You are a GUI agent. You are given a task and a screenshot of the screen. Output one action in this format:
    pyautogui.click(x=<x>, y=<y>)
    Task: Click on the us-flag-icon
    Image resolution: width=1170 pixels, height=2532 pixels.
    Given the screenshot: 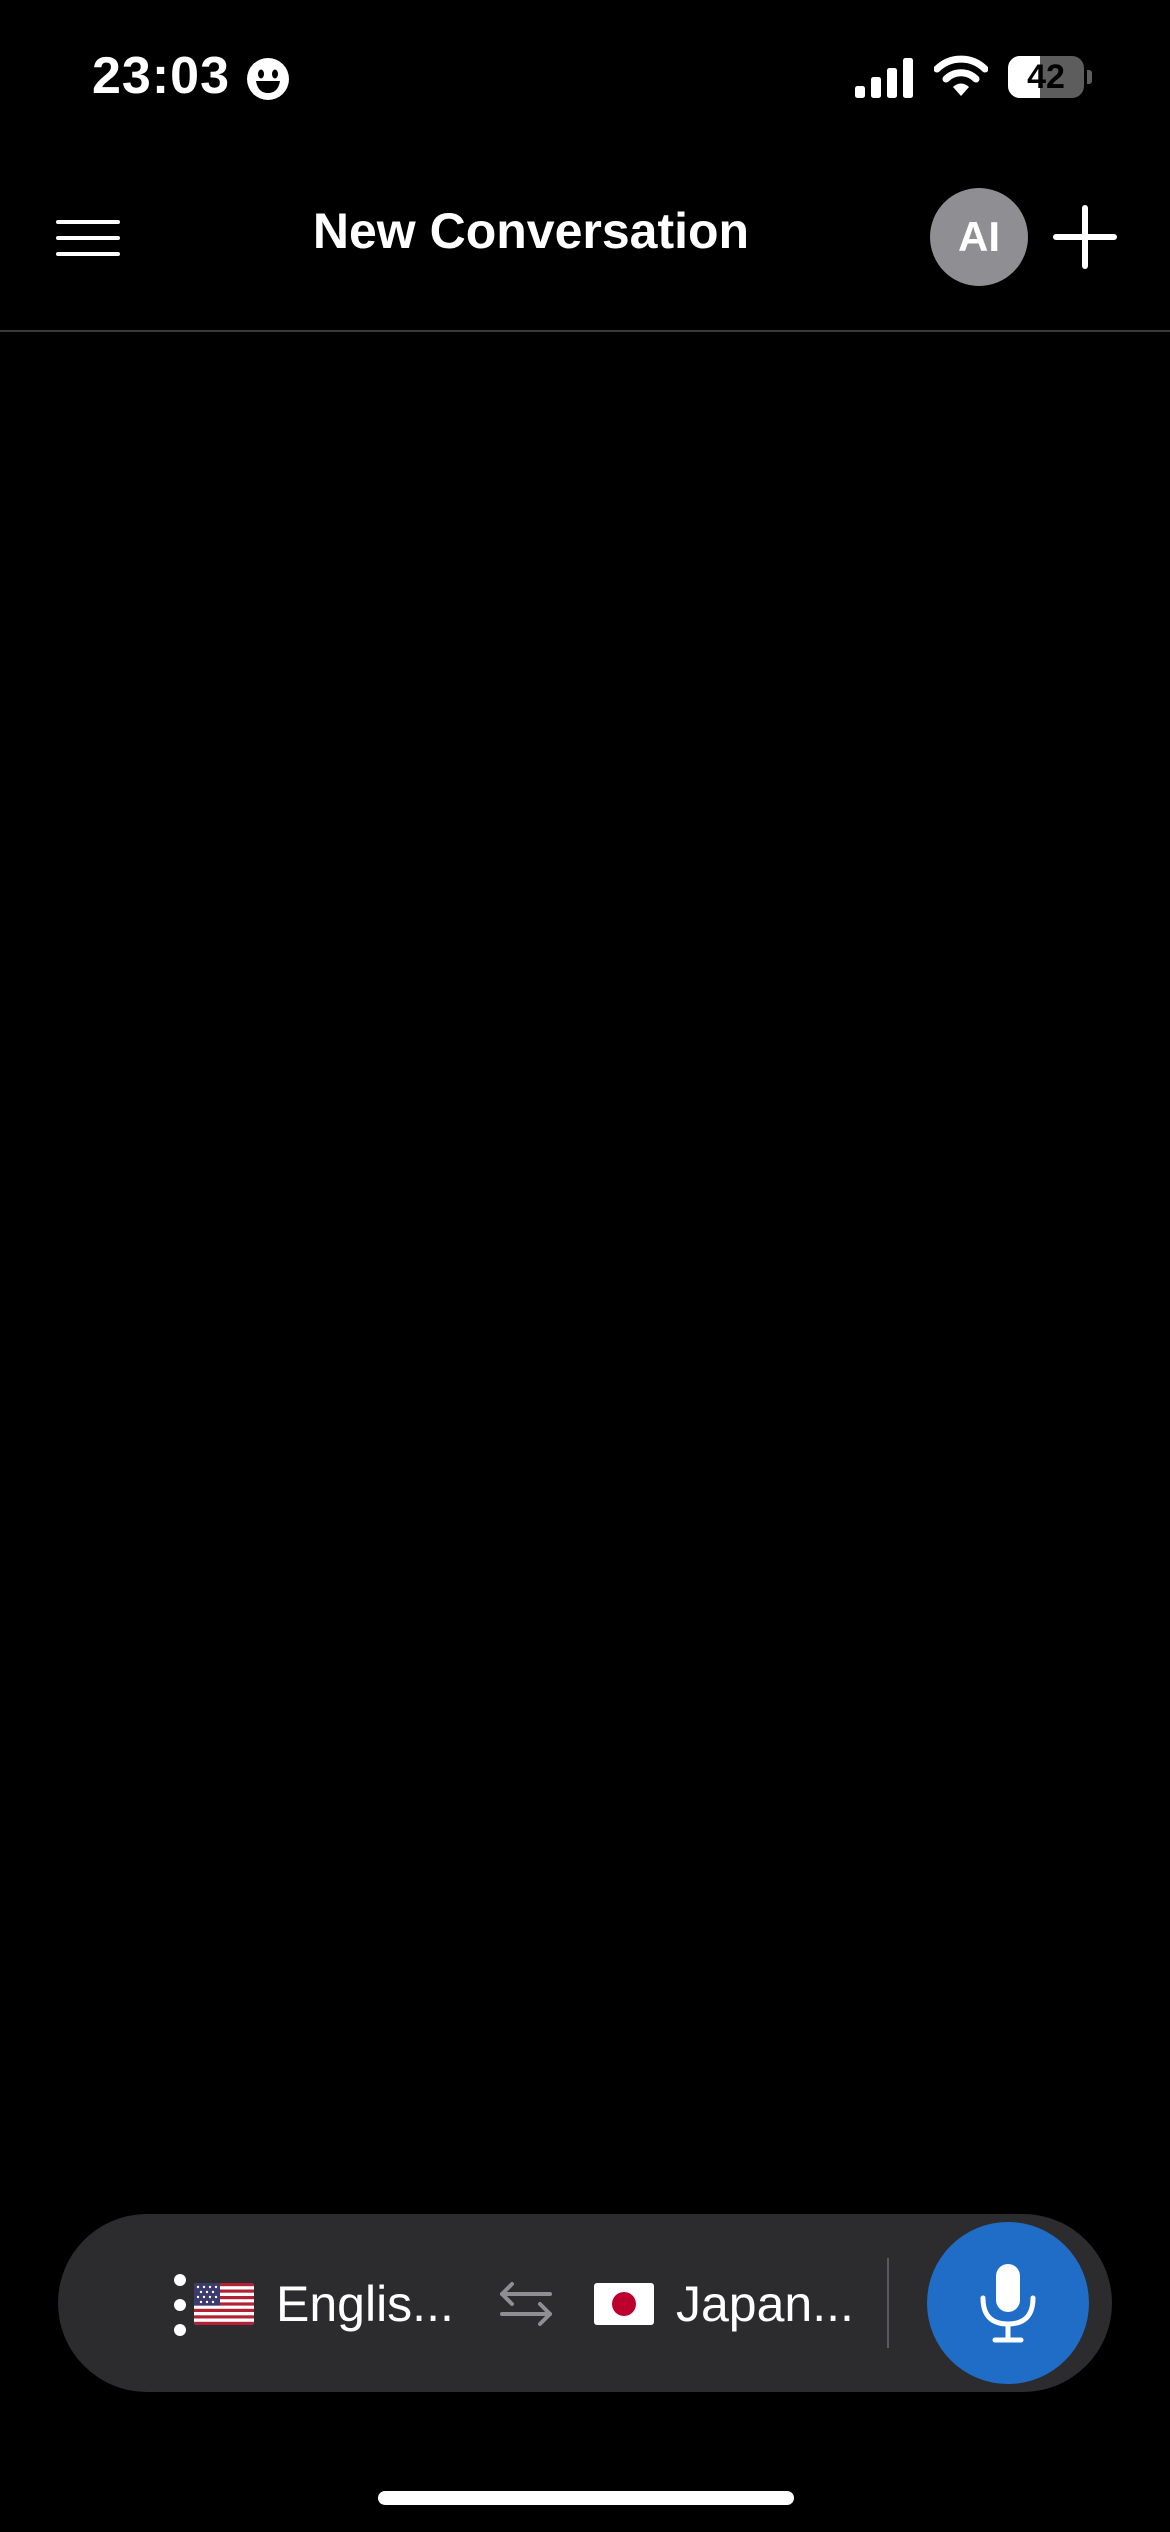 What is the action you would take?
    pyautogui.click(x=224, y=2304)
    